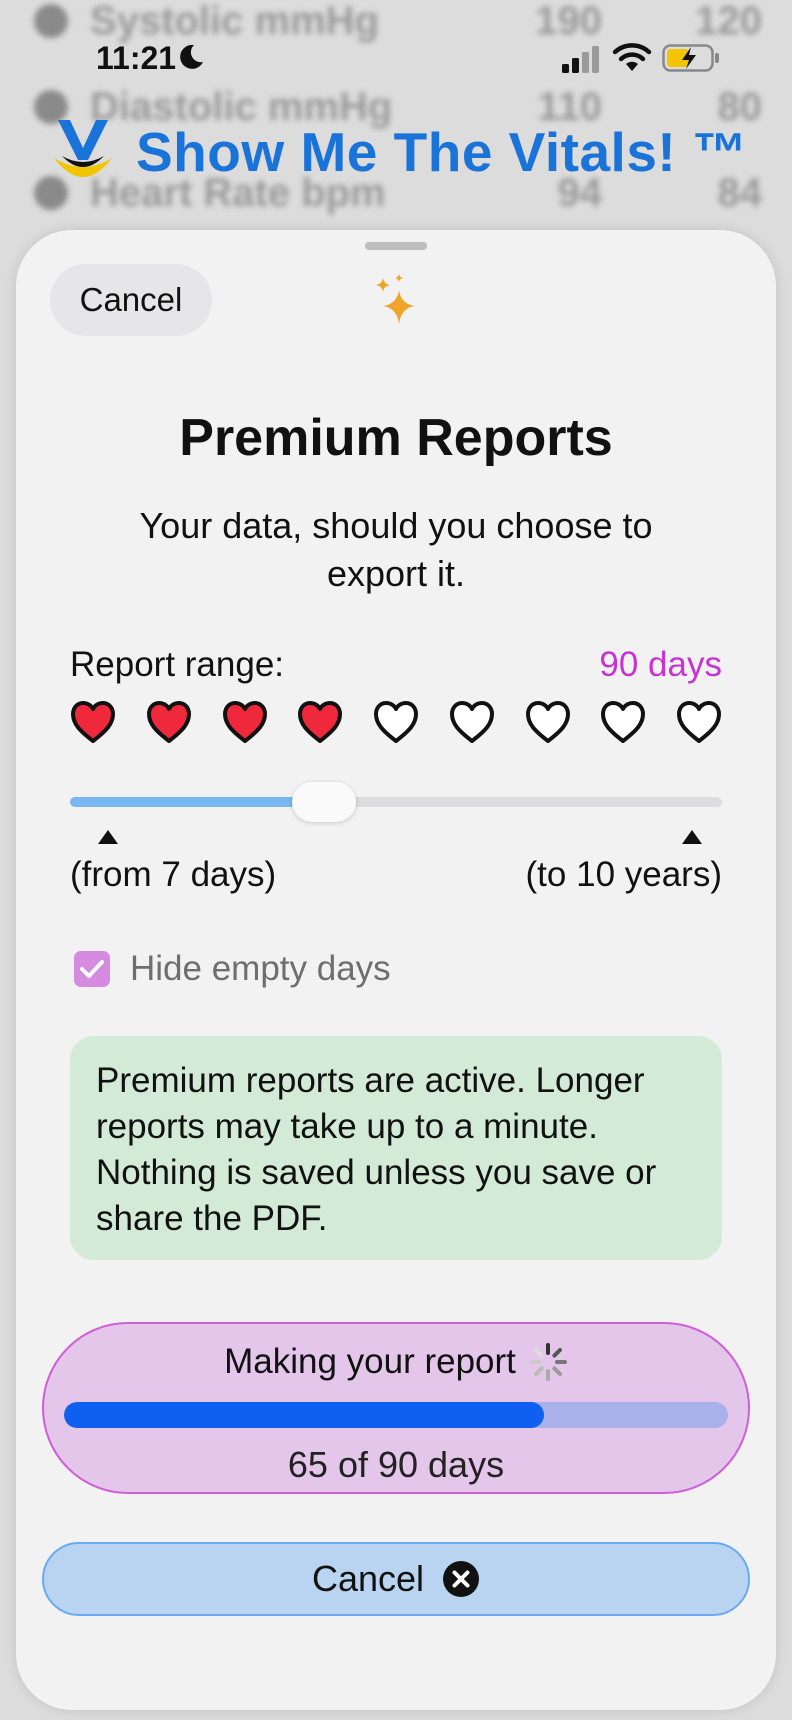 The height and width of the screenshot is (1720, 792). I want to click on progress-title-row: Making your report, so click(396, 1362).